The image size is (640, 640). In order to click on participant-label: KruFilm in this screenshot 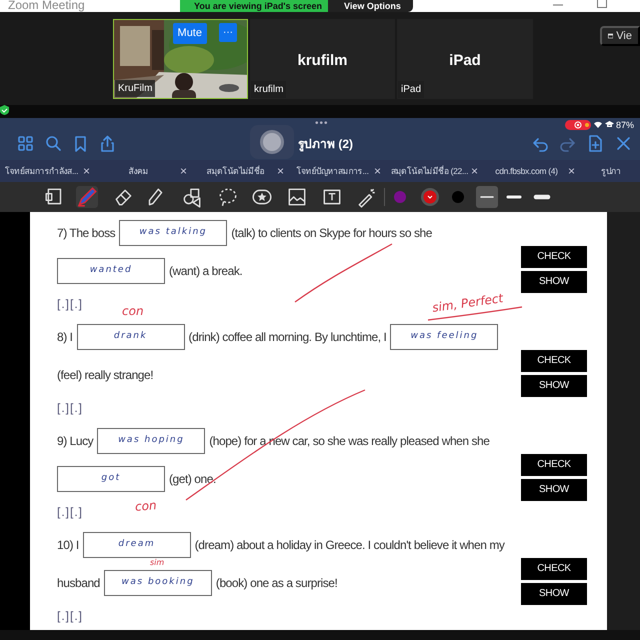, I will do `click(135, 88)`.